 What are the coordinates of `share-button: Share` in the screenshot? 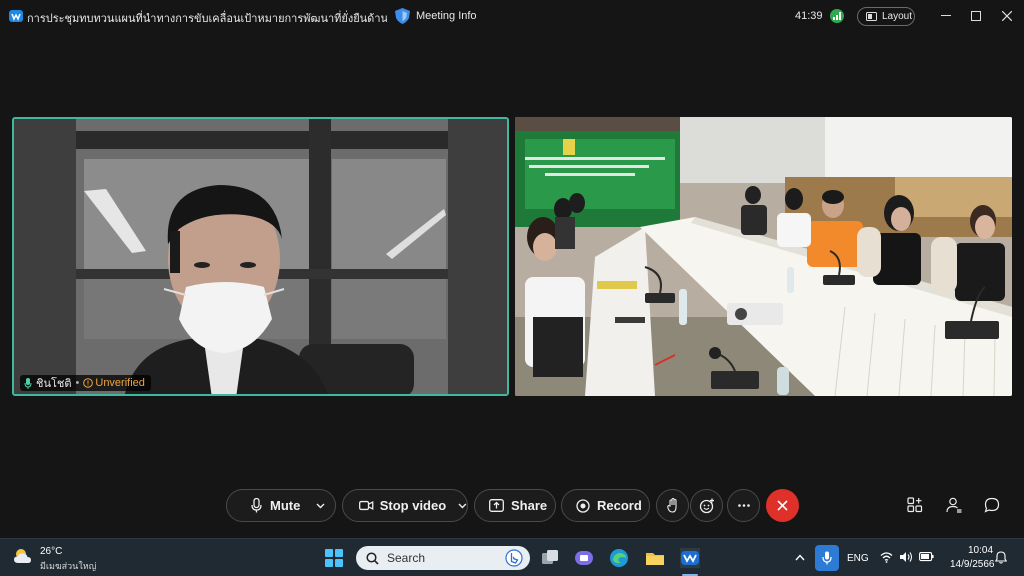 It's located at (515, 505).